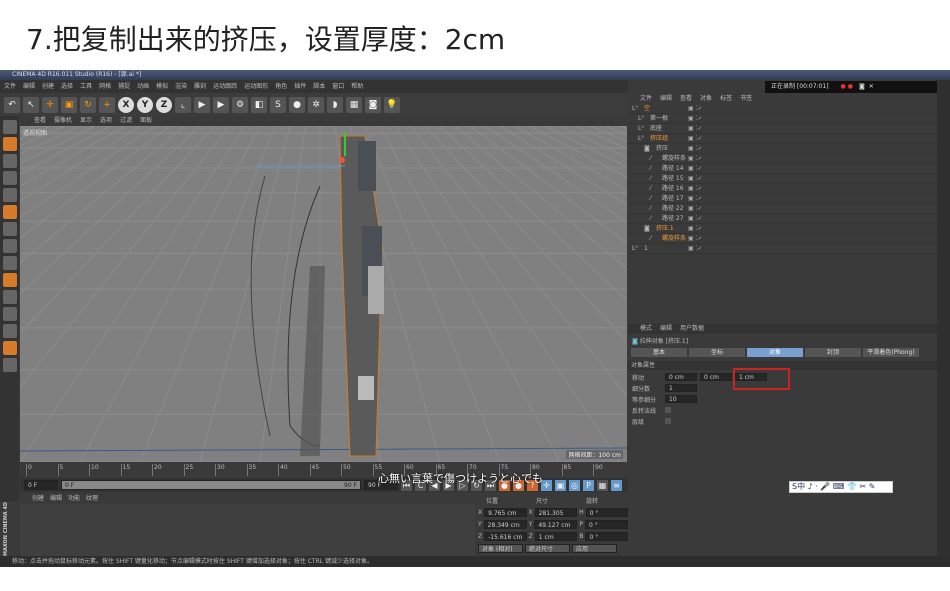 The image size is (950, 591). What do you see at coordinates (256, 86) in the screenshot?
I see `menu-item: 运动图形` at bounding box center [256, 86].